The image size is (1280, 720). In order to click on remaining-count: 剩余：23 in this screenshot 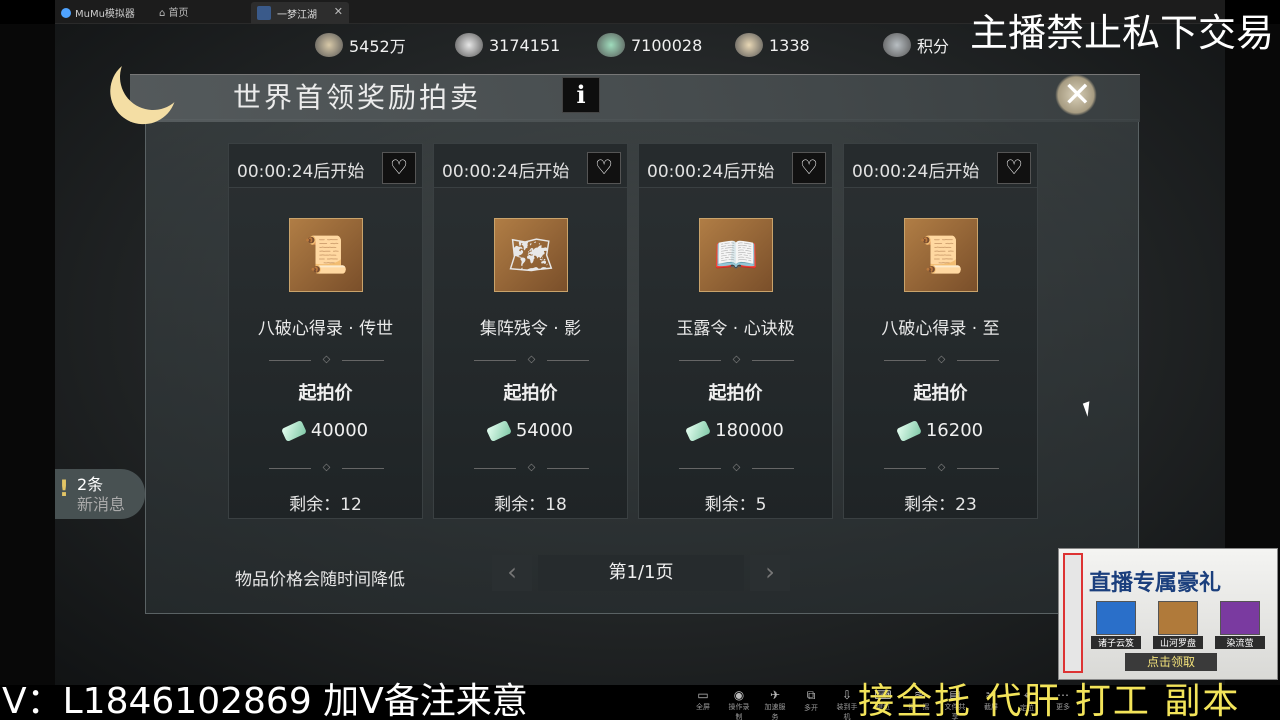, I will do `click(940, 505)`.